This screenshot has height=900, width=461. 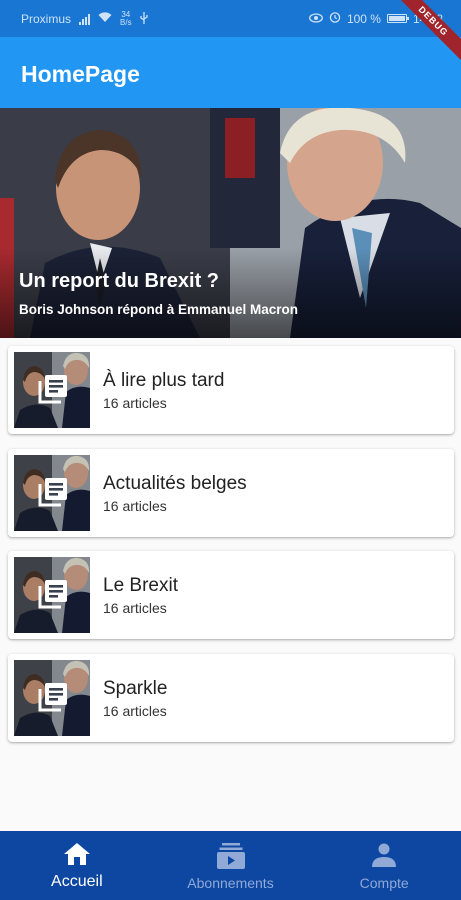 I want to click on featured-article-title: Un report du Brexit ?, so click(x=119, y=281).